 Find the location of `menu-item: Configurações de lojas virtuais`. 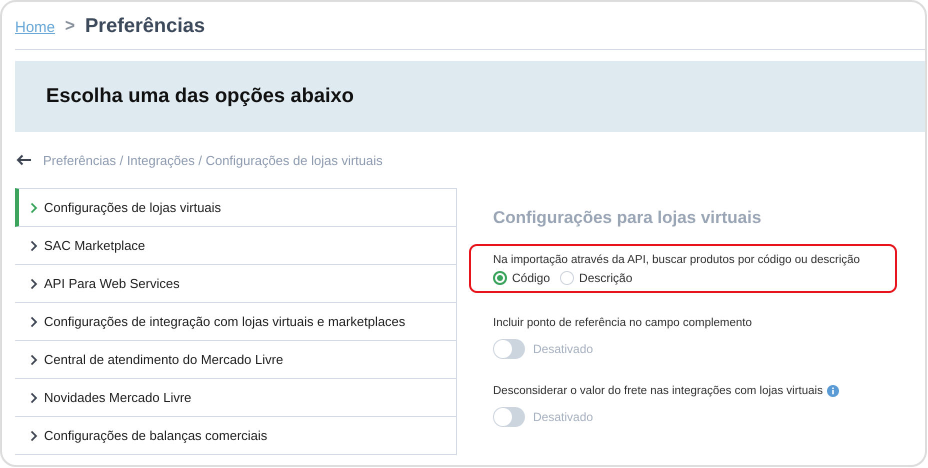

menu-item: Configurações de lojas virtuais is located at coordinates (235, 207).